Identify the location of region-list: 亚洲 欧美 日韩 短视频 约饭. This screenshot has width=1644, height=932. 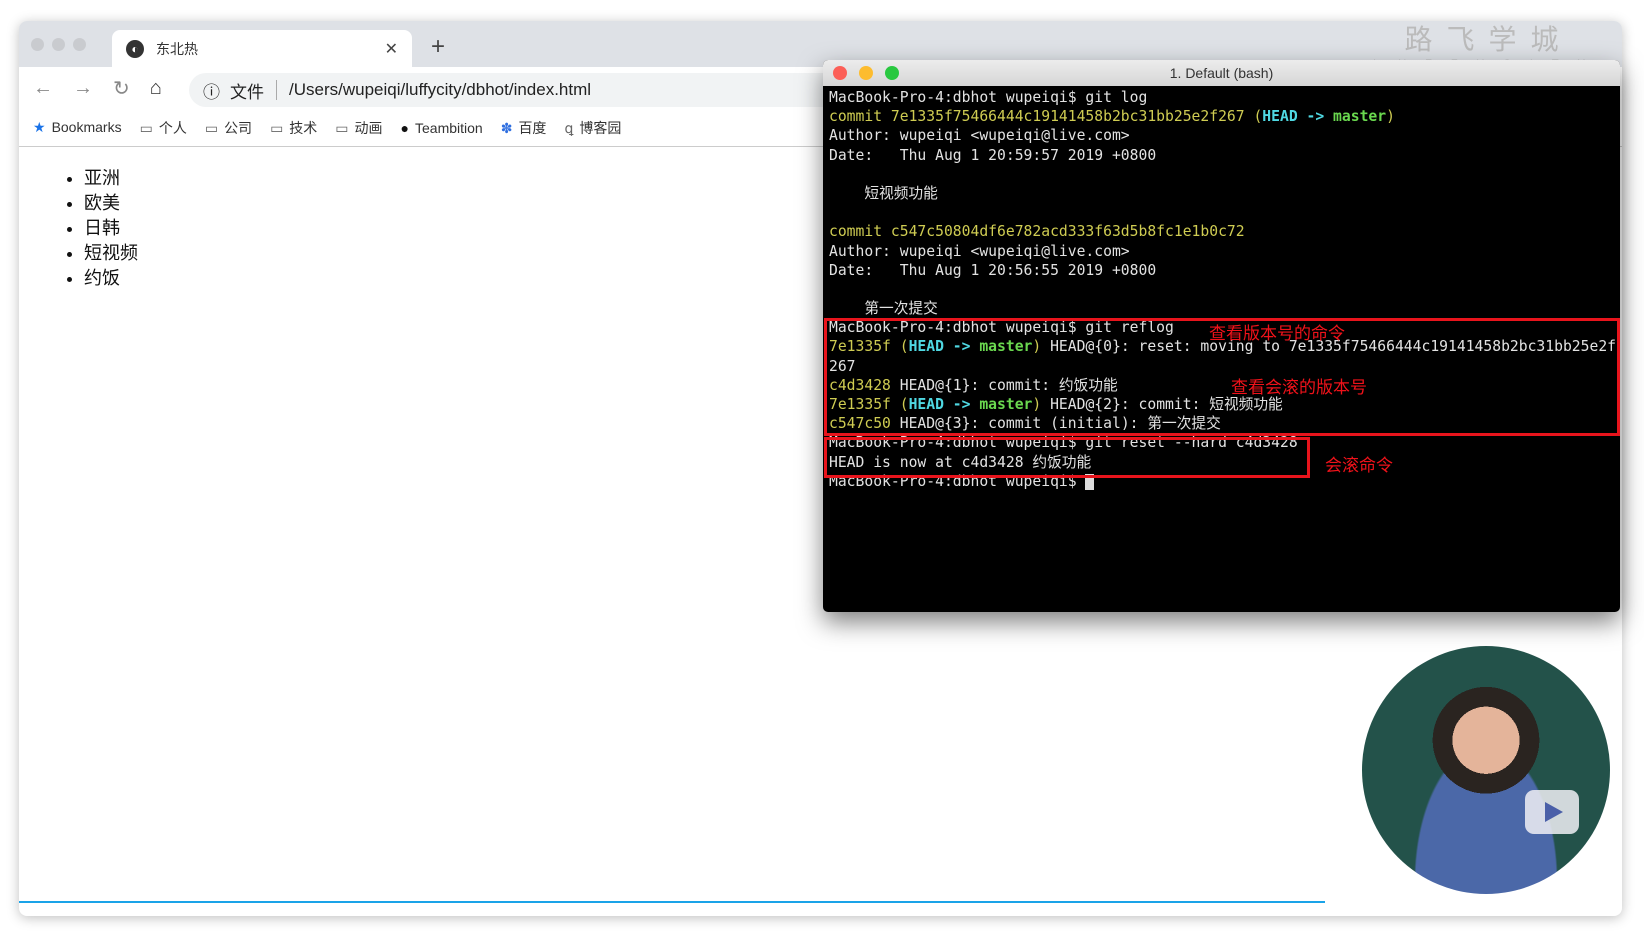
(101, 228).